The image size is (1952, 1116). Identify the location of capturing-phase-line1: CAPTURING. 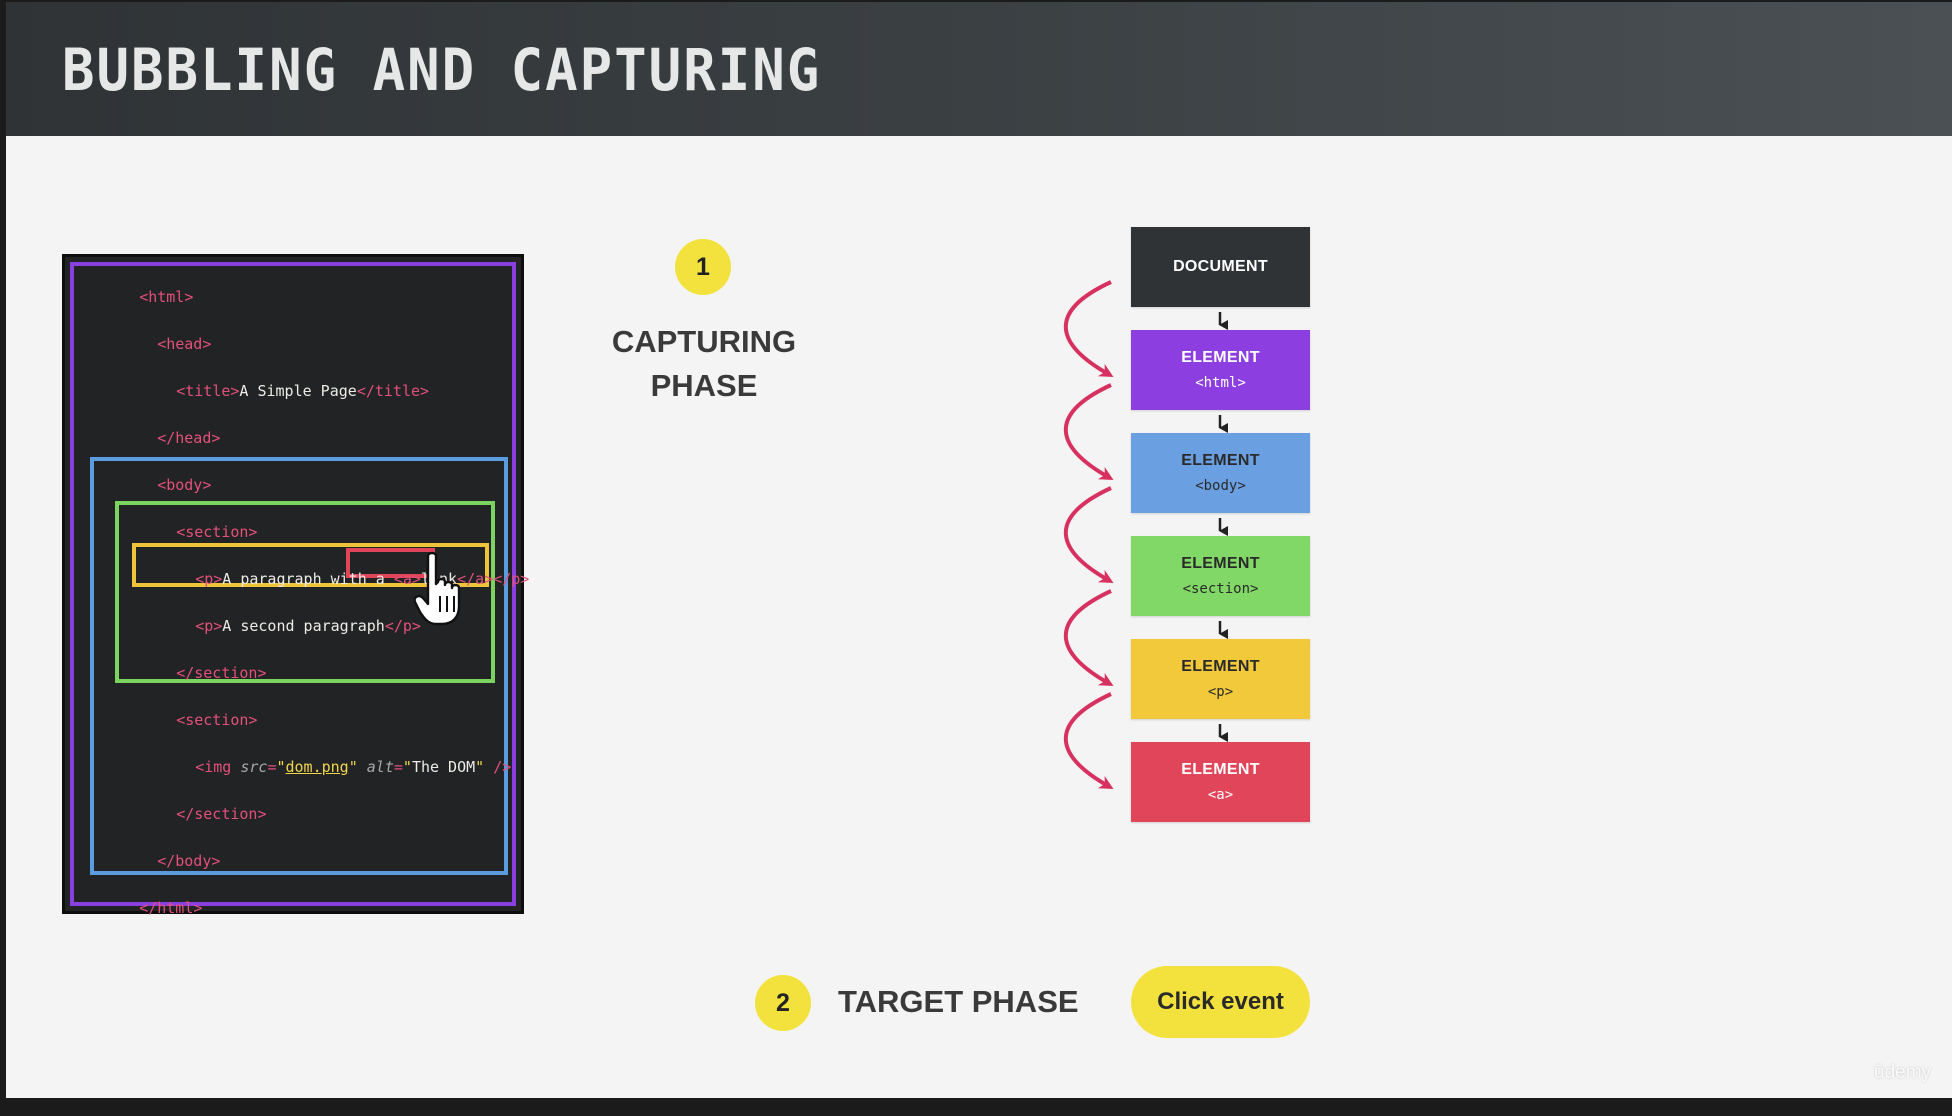
(704, 341).